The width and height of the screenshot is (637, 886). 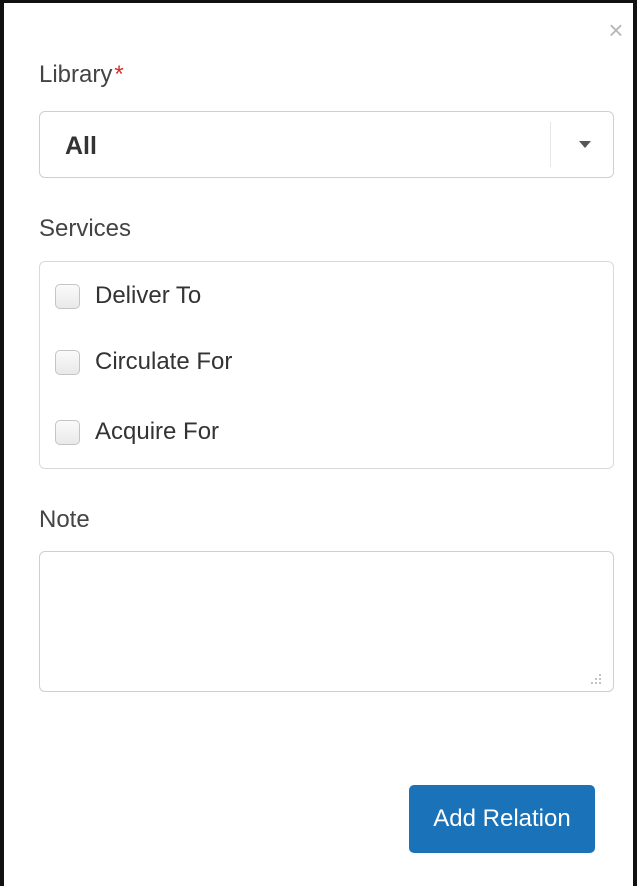 I want to click on acquire-for-checkbox, so click(x=67, y=432).